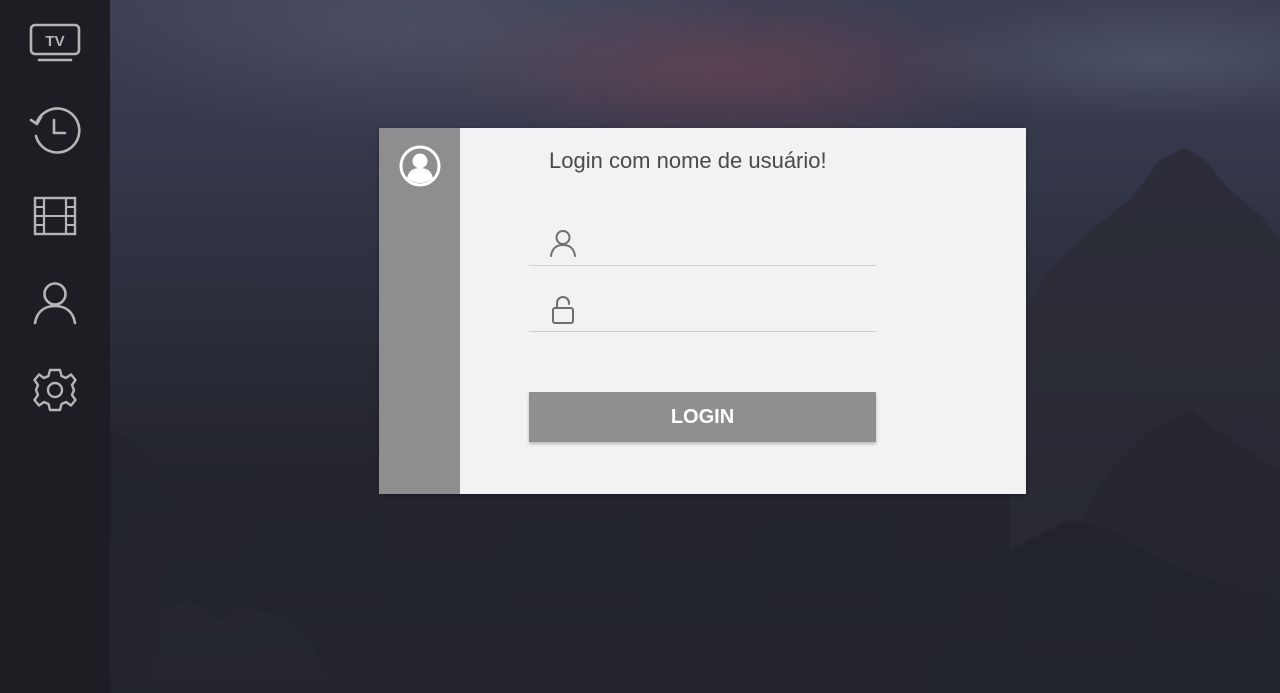 The image size is (1280, 693). What do you see at coordinates (733, 243) in the screenshot?
I see `username-input` at bounding box center [733, 243].